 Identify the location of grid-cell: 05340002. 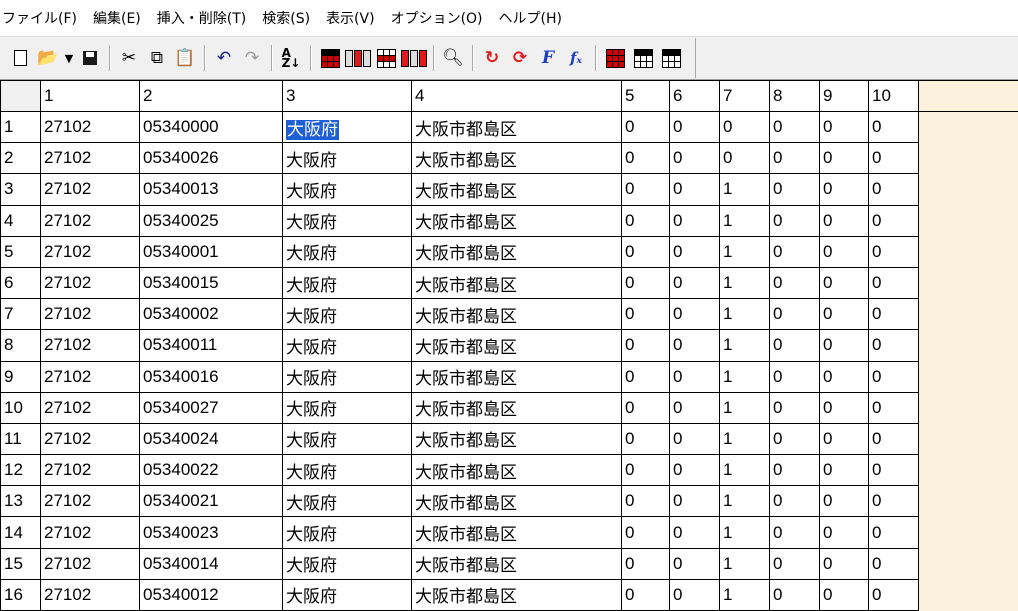
(211, 314).